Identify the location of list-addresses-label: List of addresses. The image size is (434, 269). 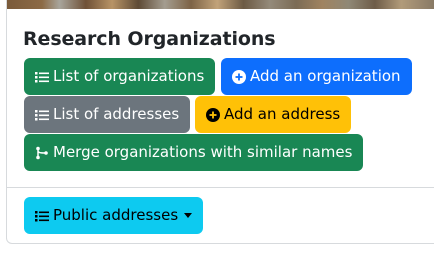
(116, 114).